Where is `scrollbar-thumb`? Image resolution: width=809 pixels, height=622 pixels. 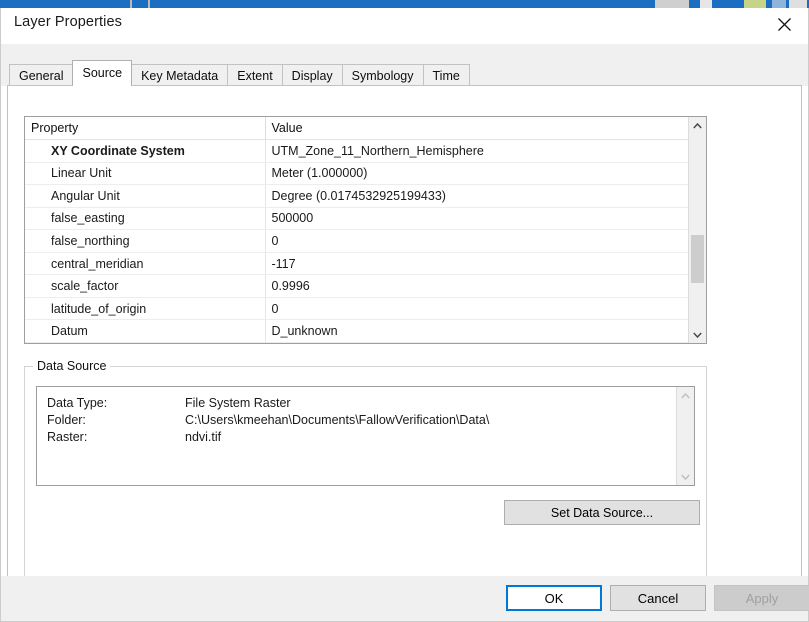 scrollbar-thumb is located at coordinates (697, 259).